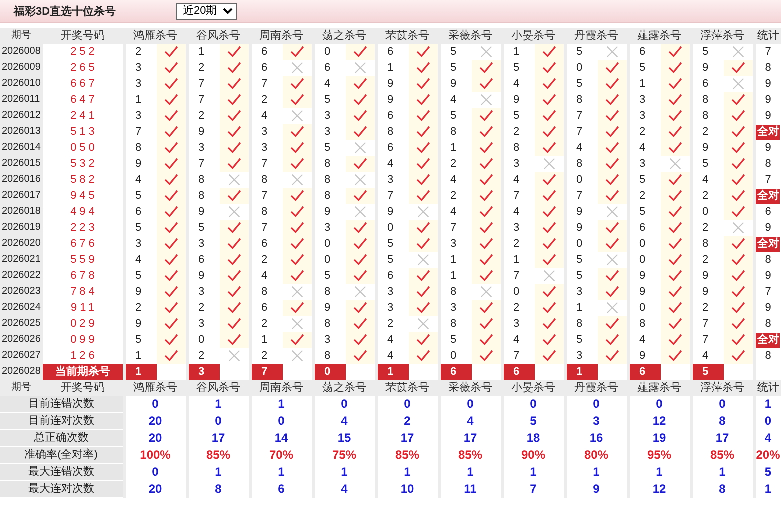 This screenshot has height=515, width=781. I want to click on current-kill-number: 1, so click(140, 372).